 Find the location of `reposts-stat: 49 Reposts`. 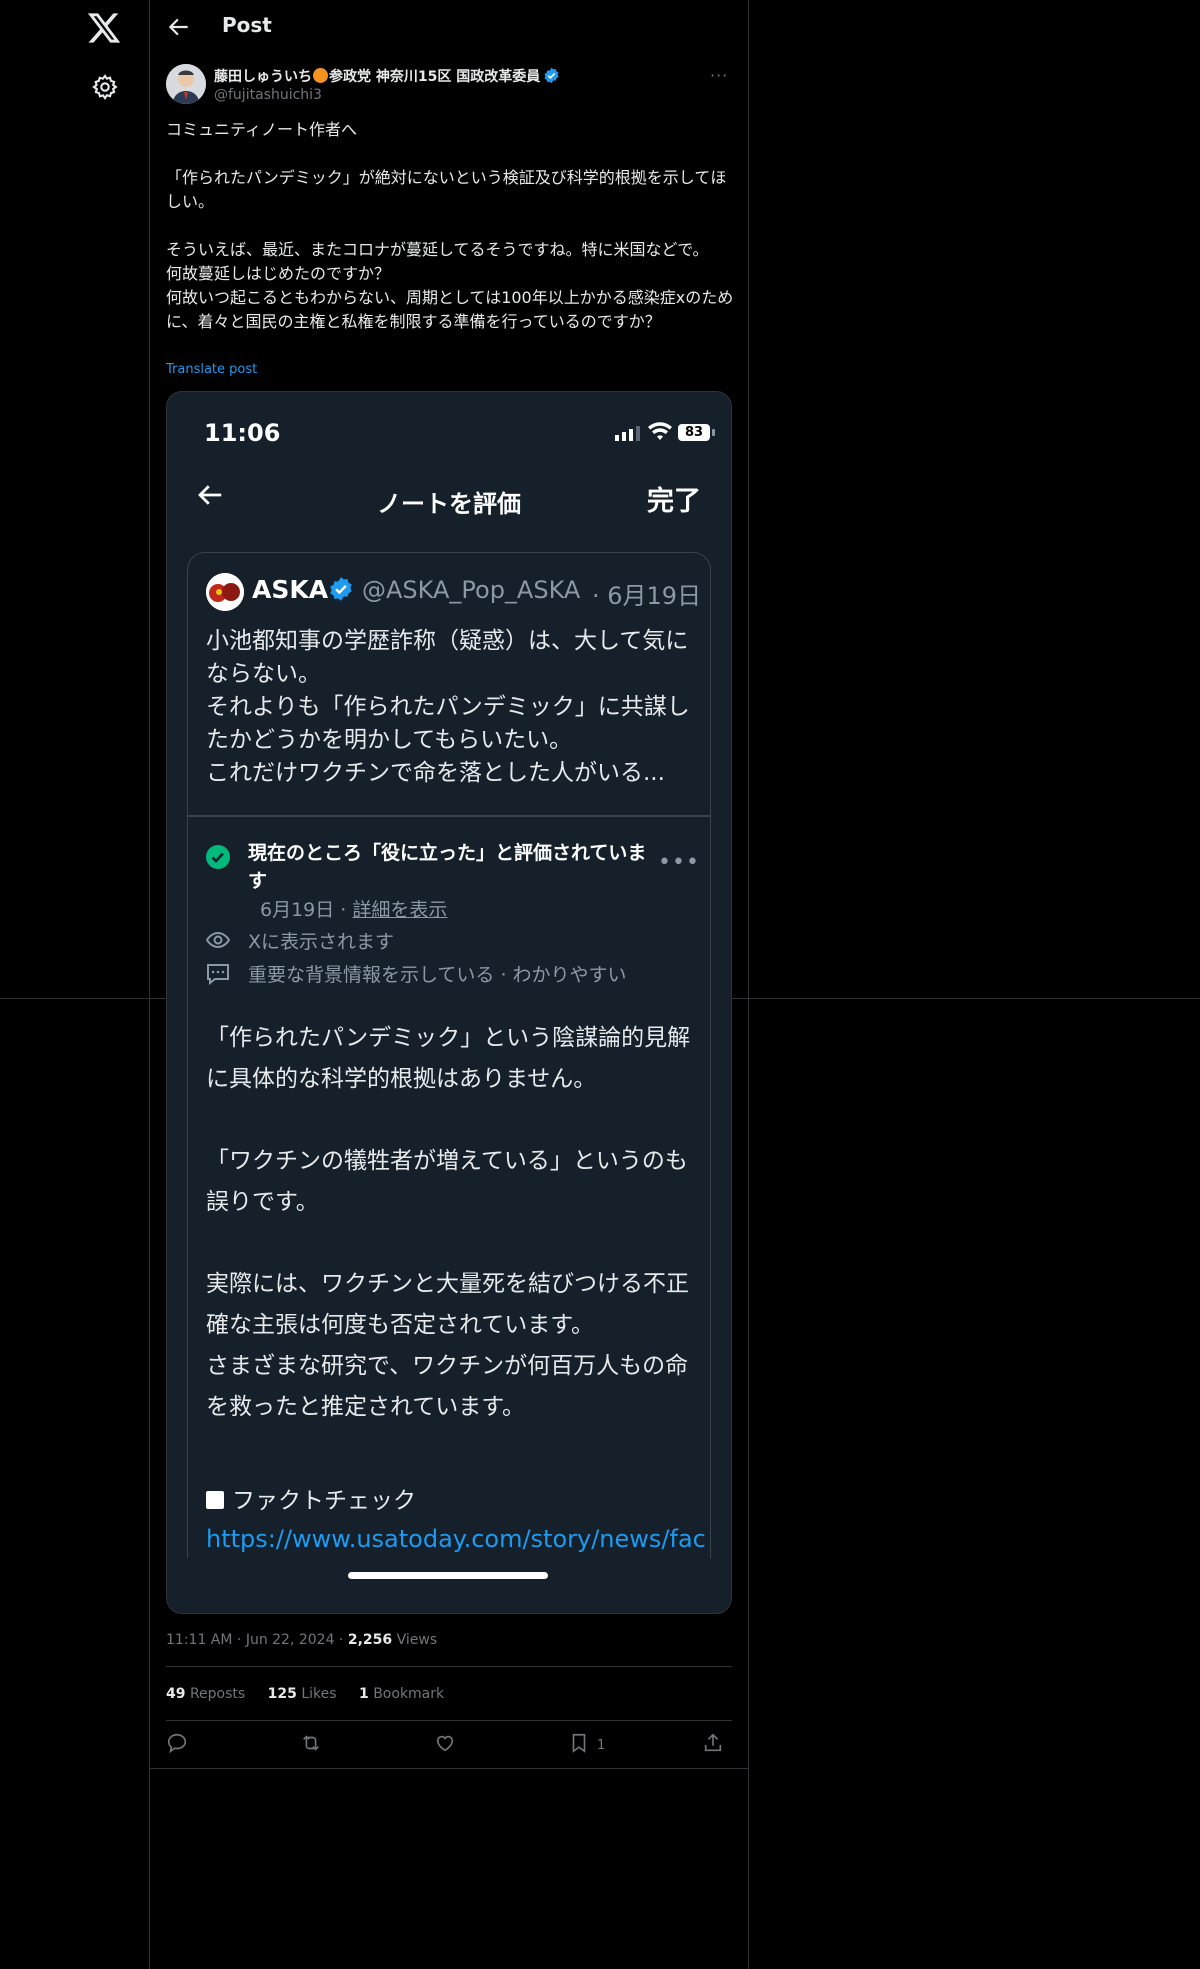

reposts-stat: 49 Reposts is located at coordinates (205, 1694).